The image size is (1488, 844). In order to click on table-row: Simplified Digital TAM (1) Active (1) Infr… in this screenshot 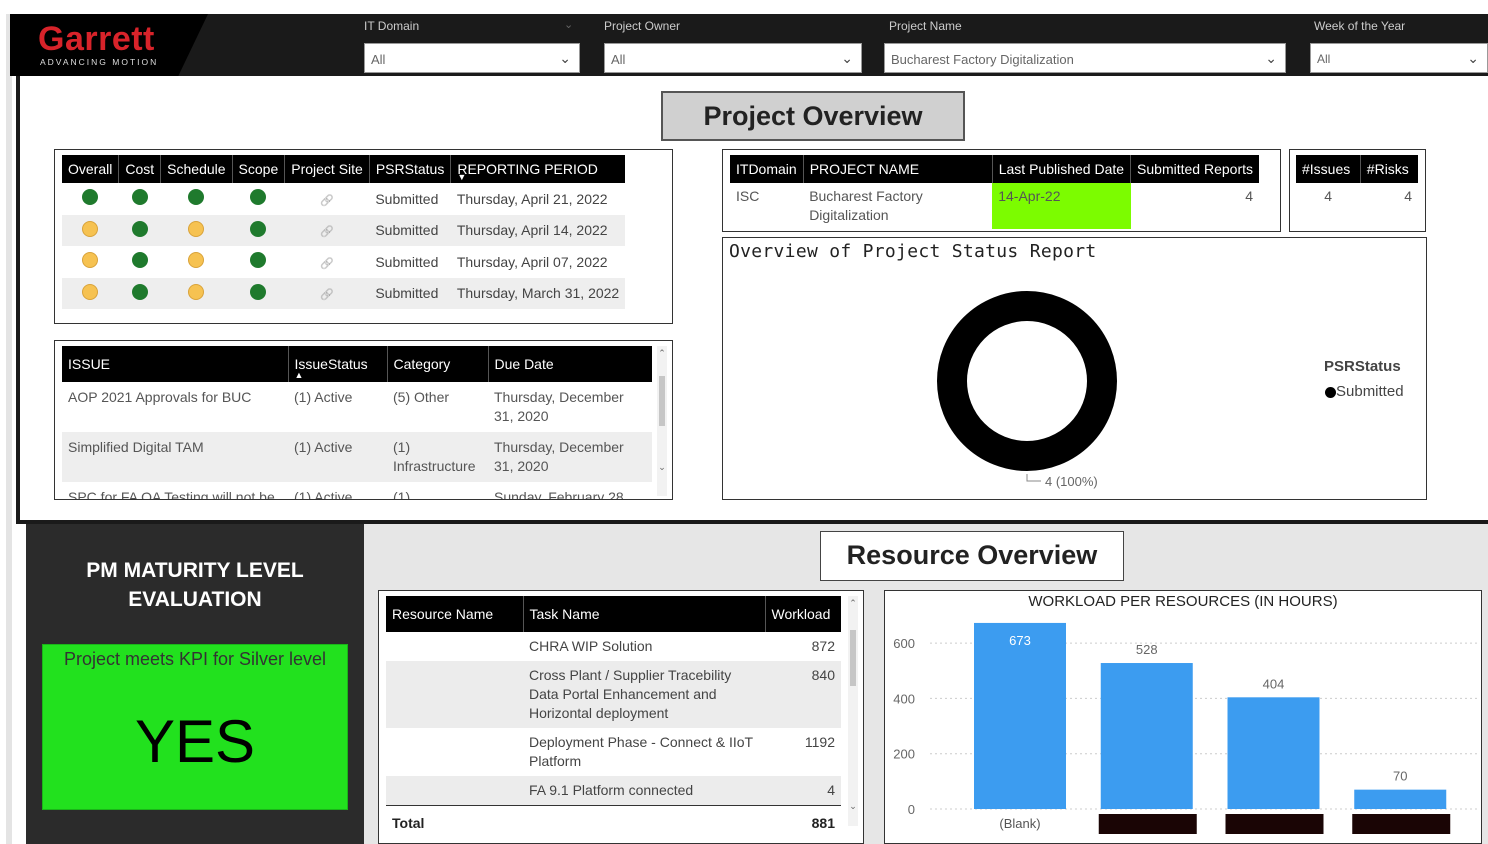, I will do `click(357, 457)`.